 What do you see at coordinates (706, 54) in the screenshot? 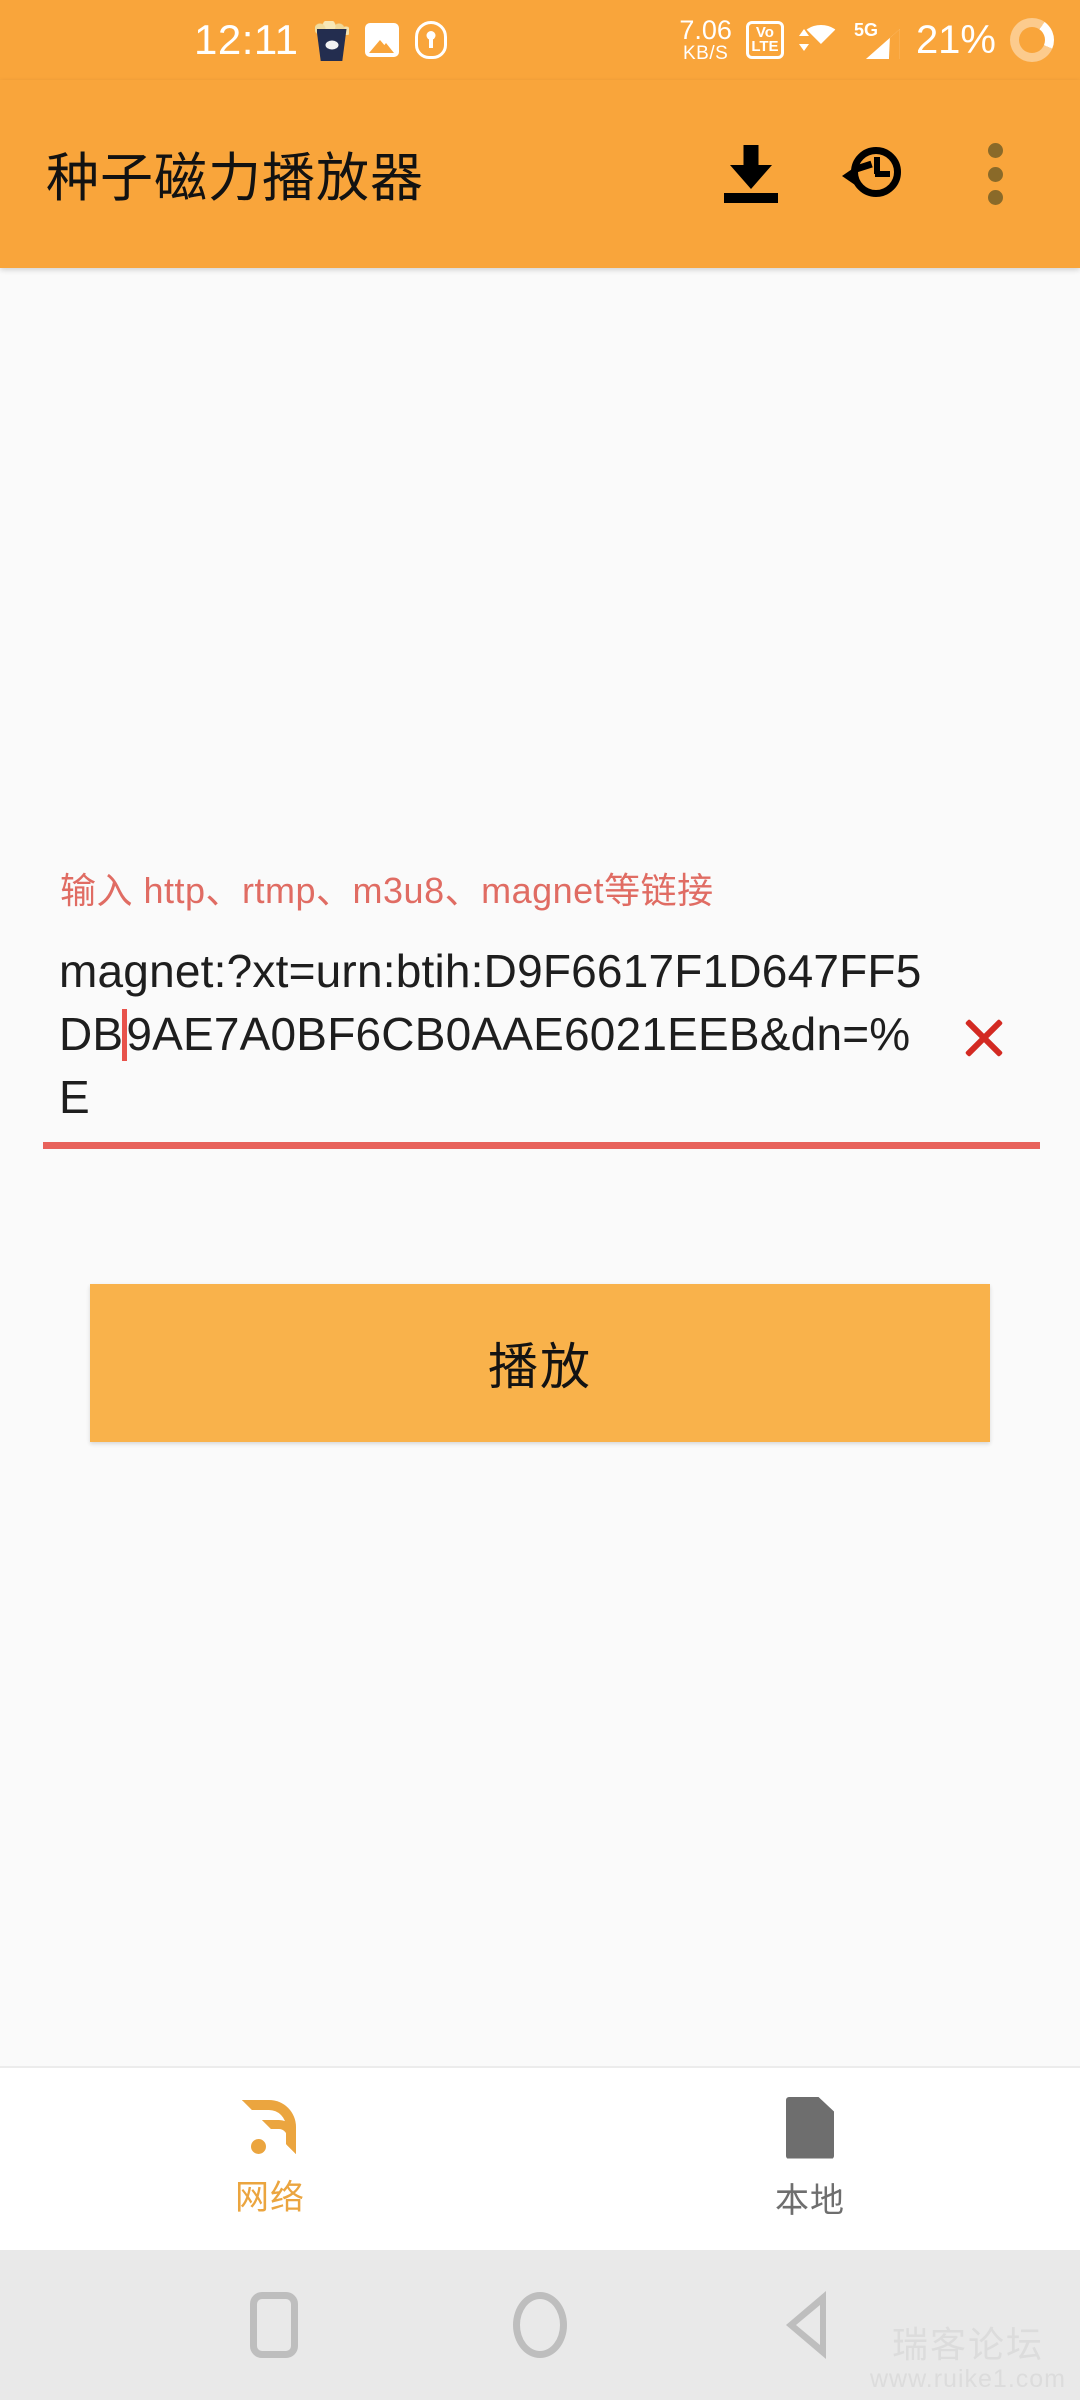
I see `network-speed-unit: KB/S` at bounding box center [706, 54].